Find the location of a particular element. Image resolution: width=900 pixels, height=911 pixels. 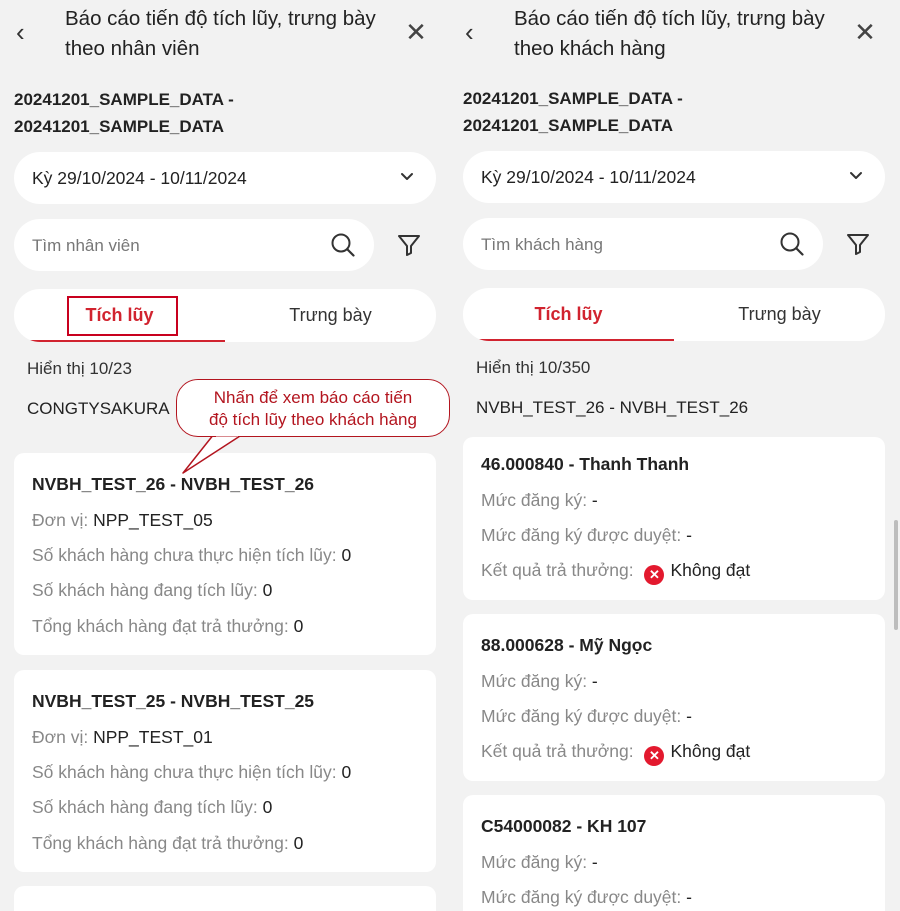

callout-line: Nhấn để xem báo cáo tiến is located at coordinates (313, 397).